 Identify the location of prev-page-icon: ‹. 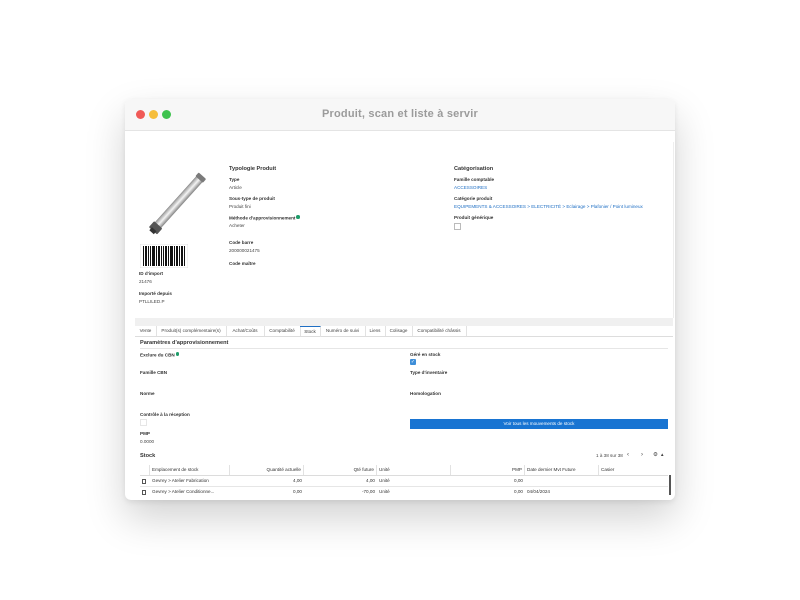
(628, 455).